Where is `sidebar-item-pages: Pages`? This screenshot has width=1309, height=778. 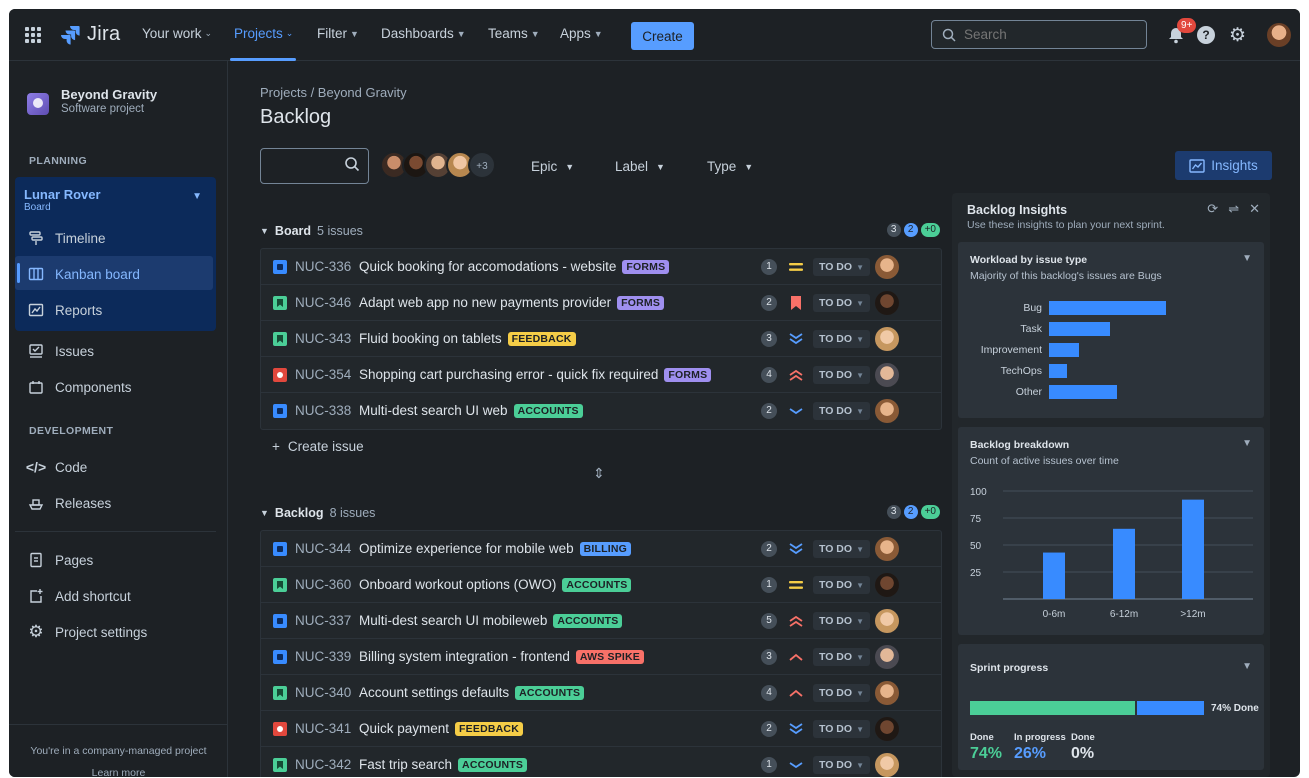
sidebar-item-pages: Pages is located at coordinates (60, 560).